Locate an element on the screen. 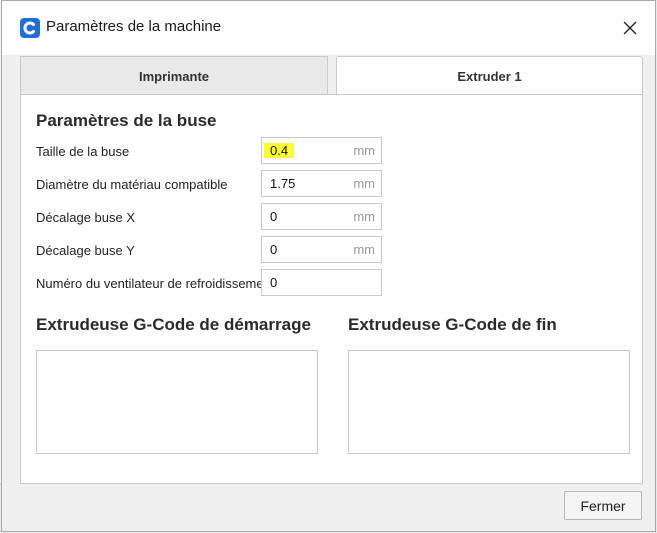 The height and width of the screenshot is (533, 657). nozzle-offset-x-input: 0 mm is located at coordinates (321, 216).